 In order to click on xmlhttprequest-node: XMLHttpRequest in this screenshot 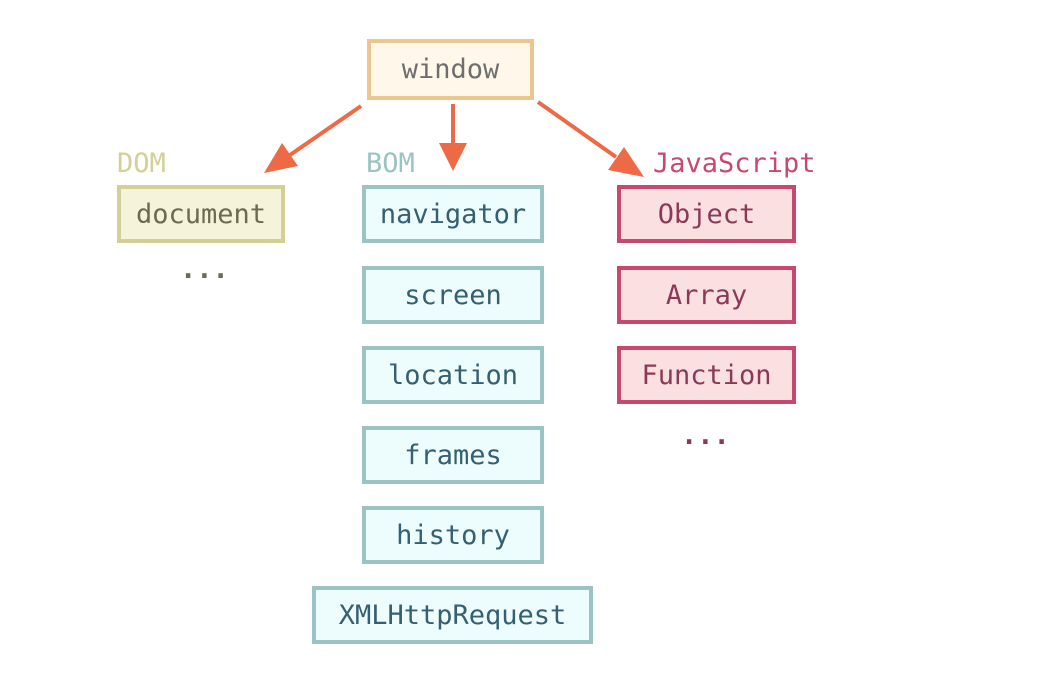, I will do `click(452, 615)`.